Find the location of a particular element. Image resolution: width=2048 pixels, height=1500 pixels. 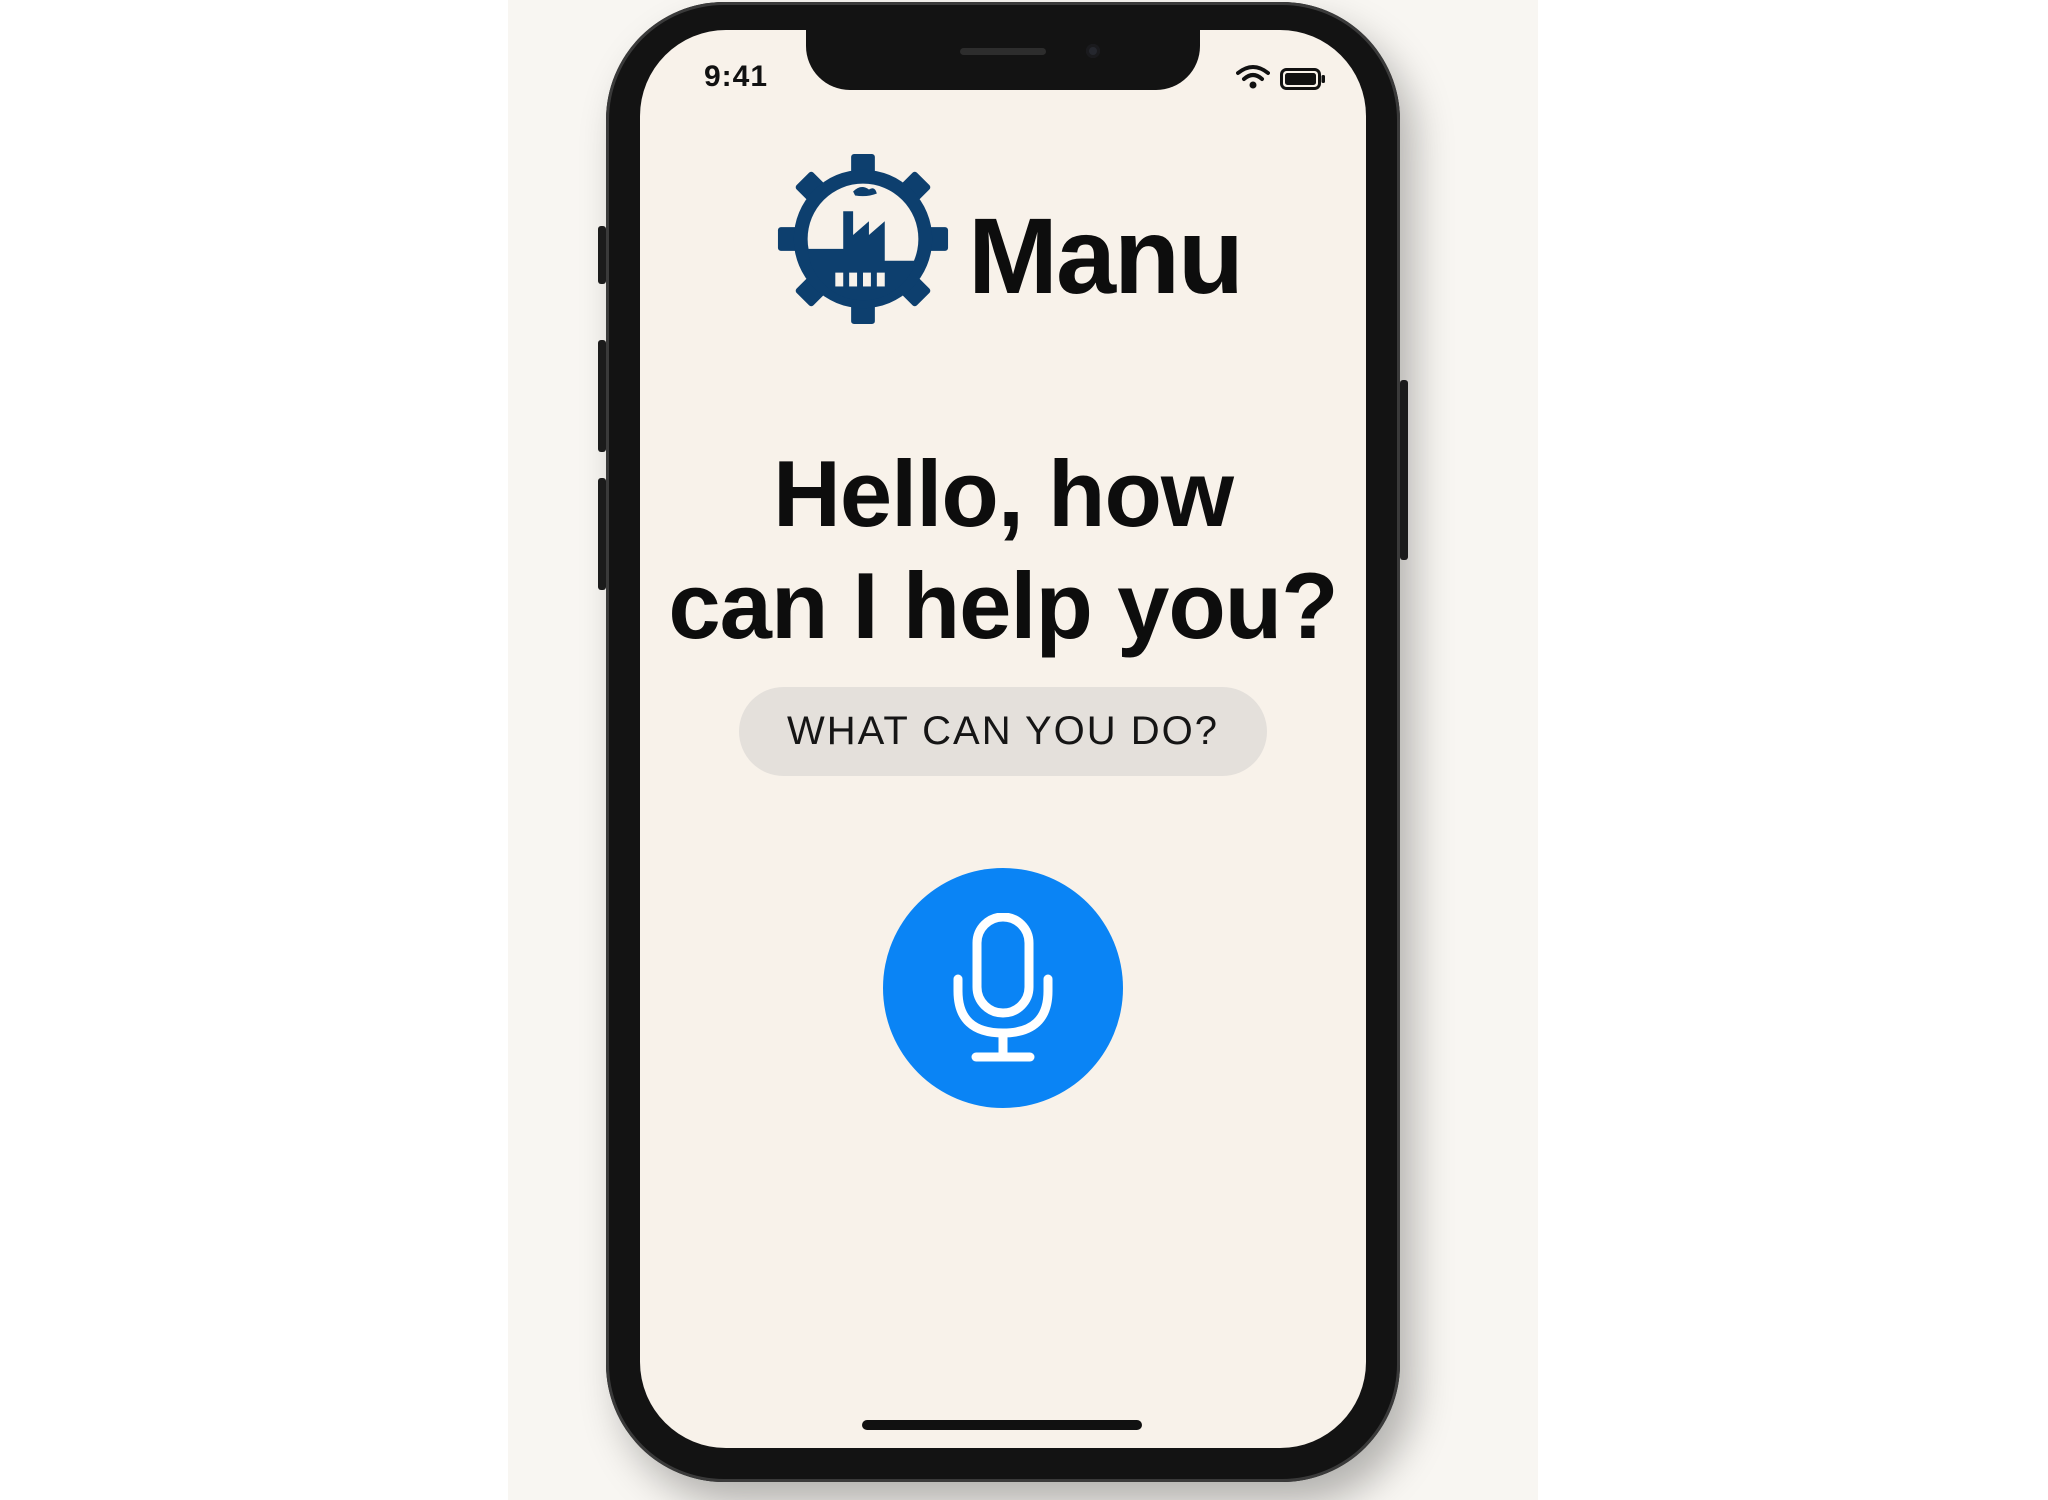

app-name: Manu is located at coordinates (1106, 255).